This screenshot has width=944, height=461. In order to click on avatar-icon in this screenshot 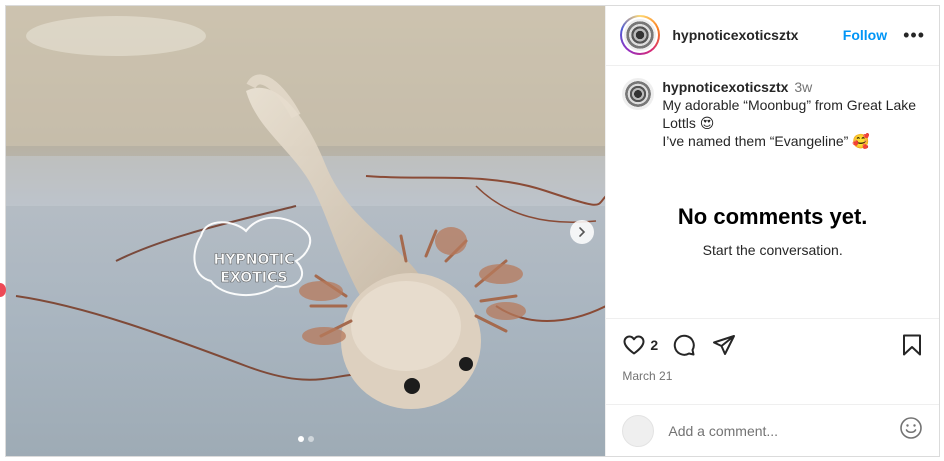, I will do `click(640, 35)`.